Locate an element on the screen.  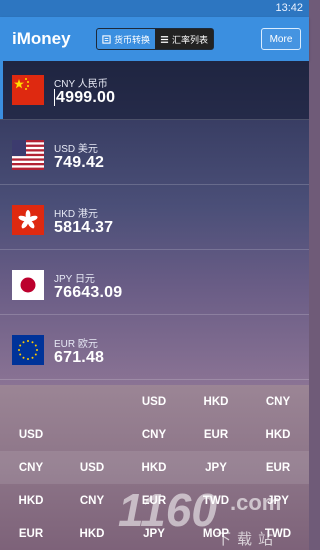
currency-label: CNY 人民币 is located at coordinates (81, 84).